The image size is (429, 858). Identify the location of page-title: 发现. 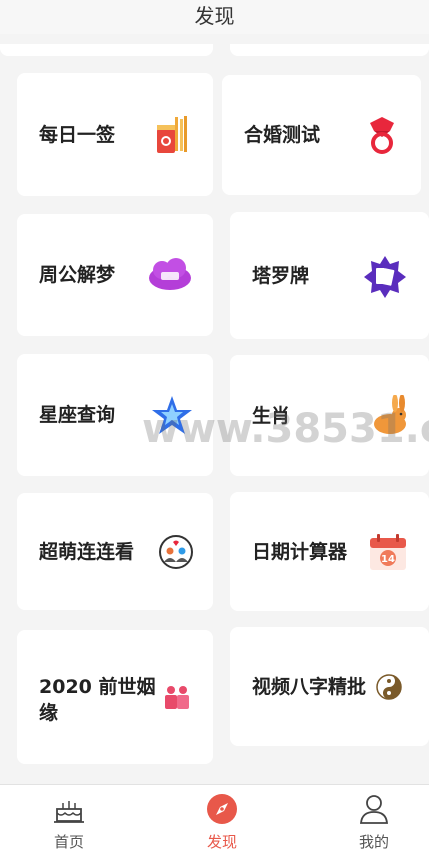
(214, 16).